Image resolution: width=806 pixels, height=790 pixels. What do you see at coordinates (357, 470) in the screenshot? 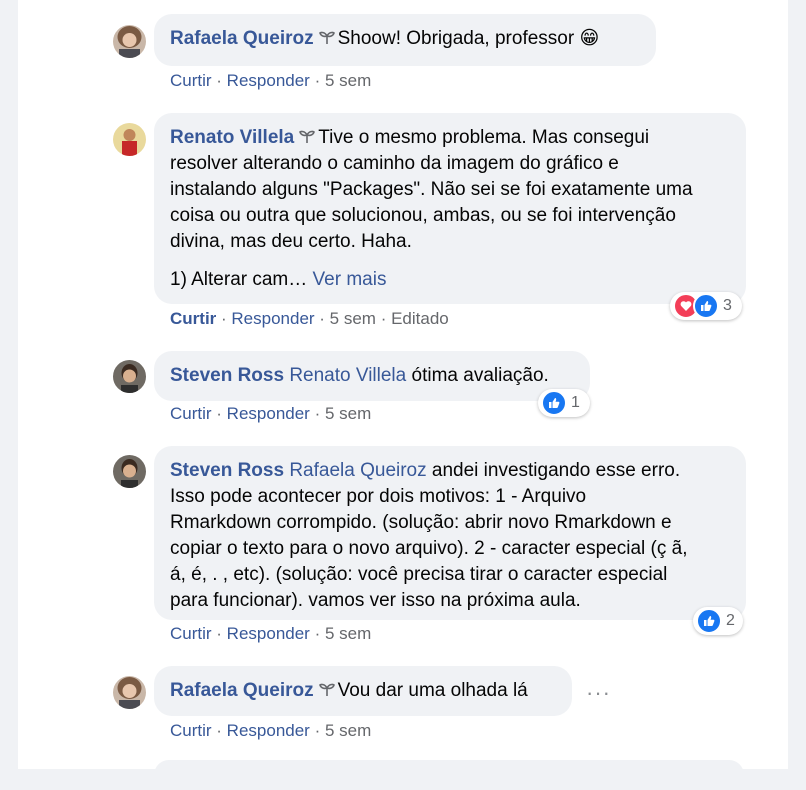
I see `mention-link: Rafaela Queiroz` at bounding box center [357, 470].